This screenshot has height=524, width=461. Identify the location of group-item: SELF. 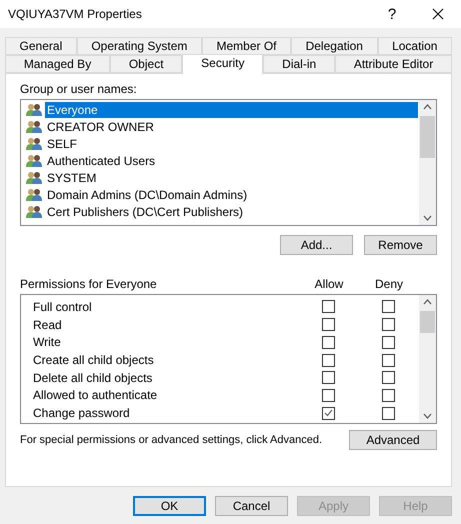
(62, 144).